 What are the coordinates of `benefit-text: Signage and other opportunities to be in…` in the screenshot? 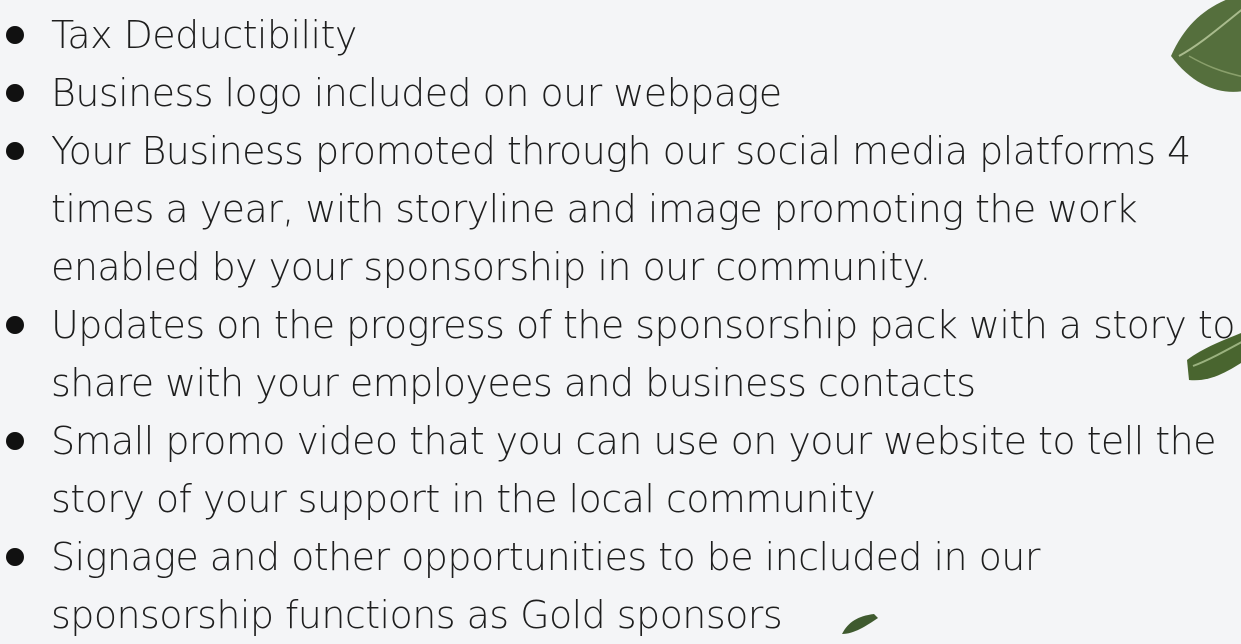 It's located at (545, 586).